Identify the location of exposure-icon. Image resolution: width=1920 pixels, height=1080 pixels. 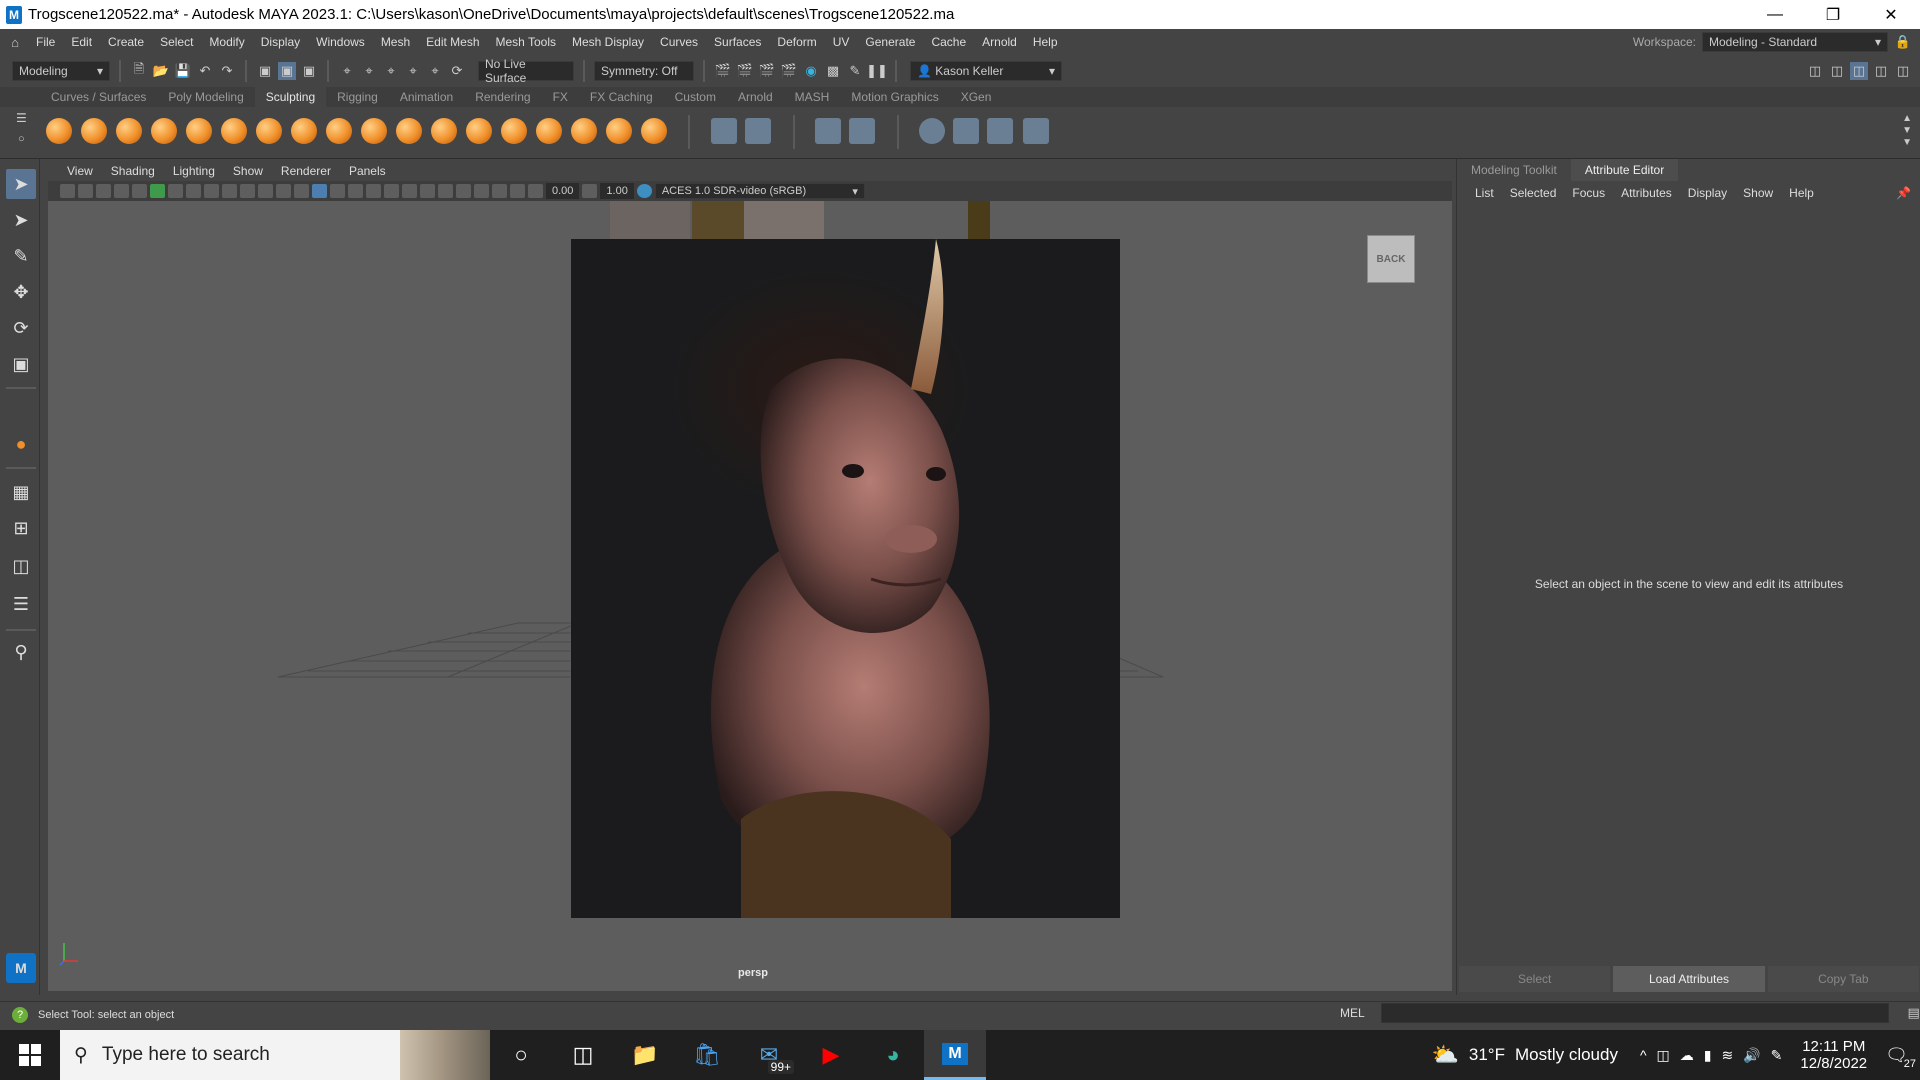
(535, 191).